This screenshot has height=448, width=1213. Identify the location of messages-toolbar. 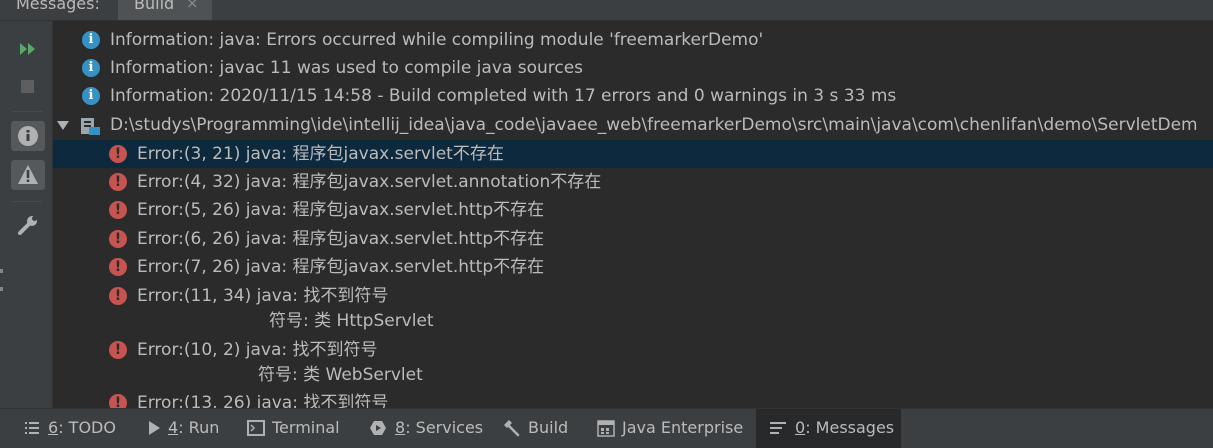
(26, 214).